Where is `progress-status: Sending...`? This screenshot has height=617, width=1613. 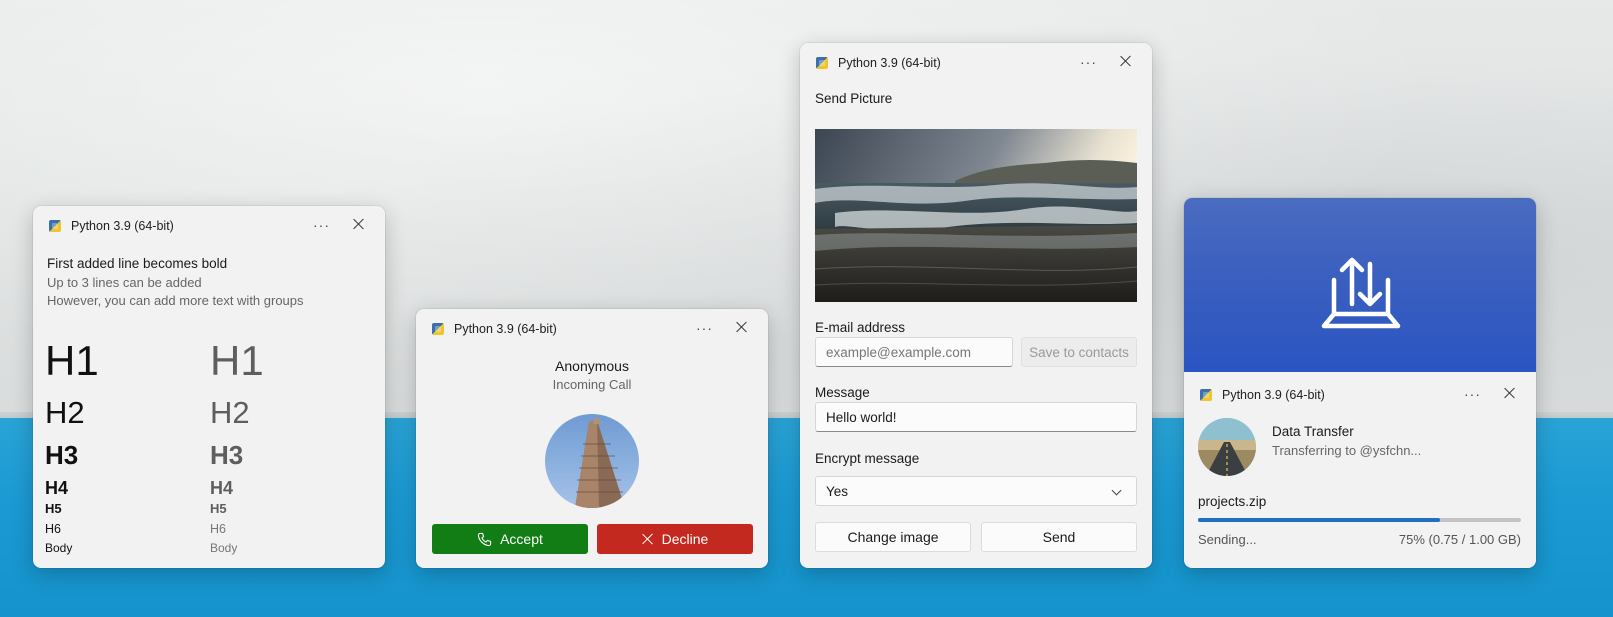 progress-status: Sending... is located at coordinates (1227, 539).